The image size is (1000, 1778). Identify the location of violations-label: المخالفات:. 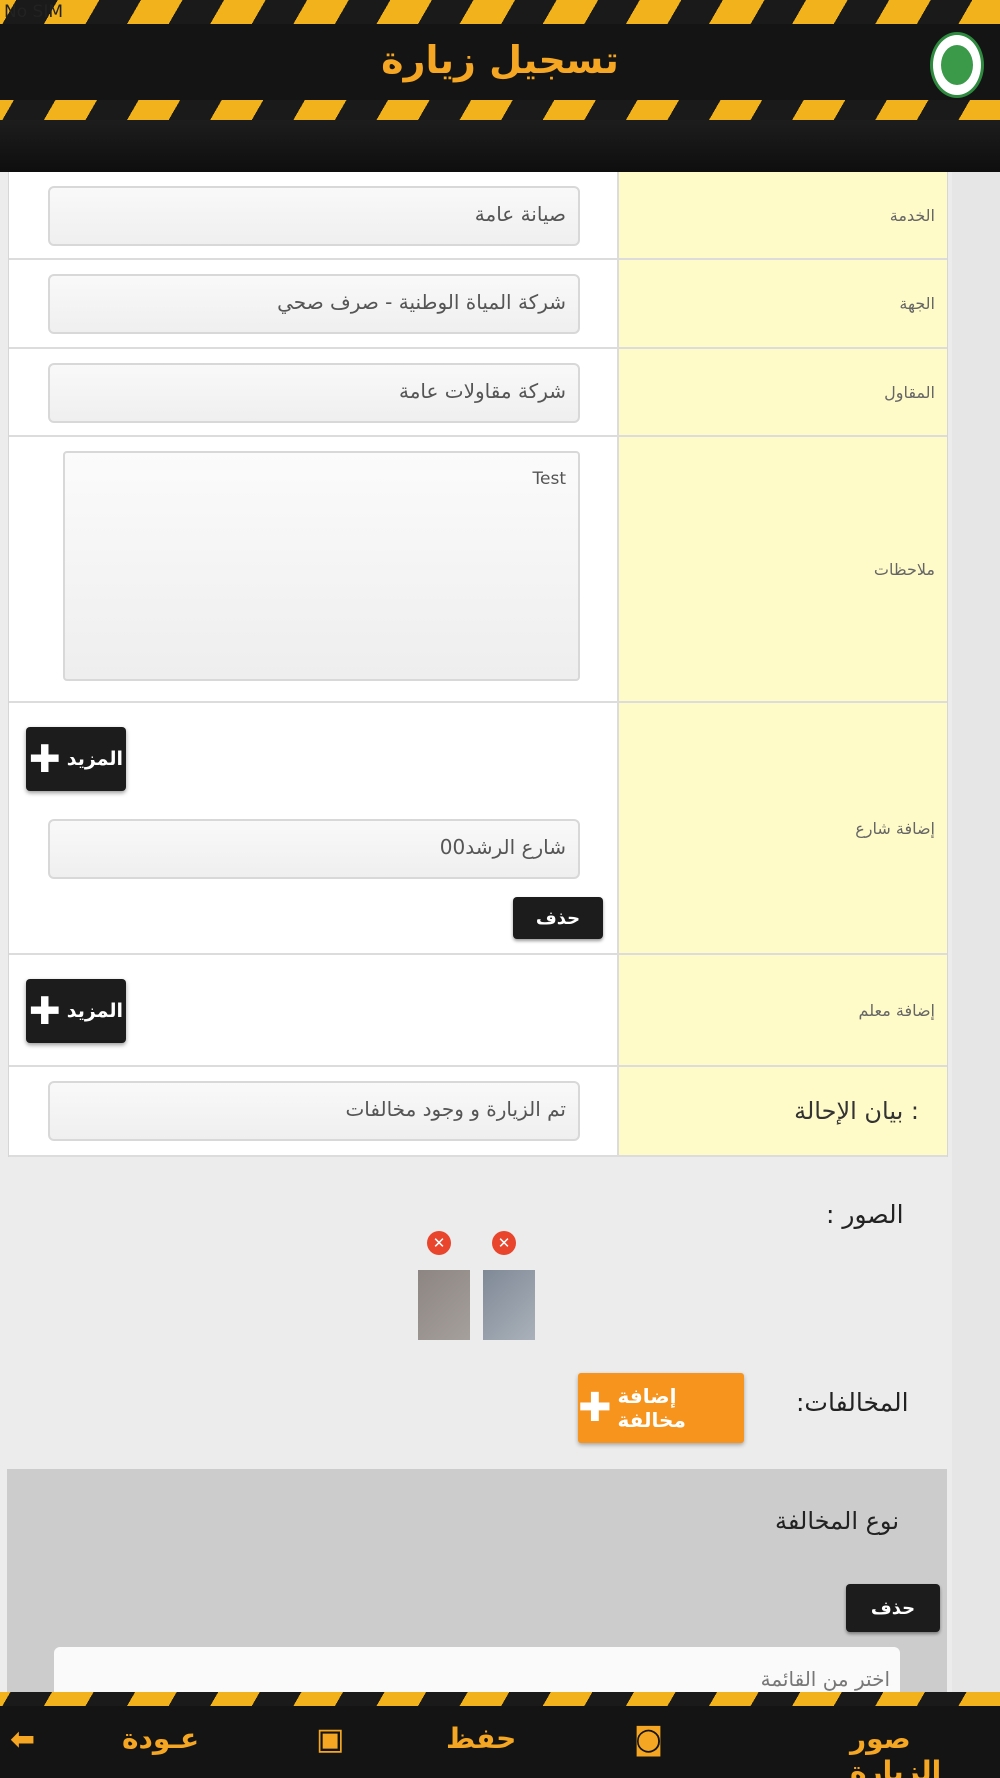
(852, 1402).